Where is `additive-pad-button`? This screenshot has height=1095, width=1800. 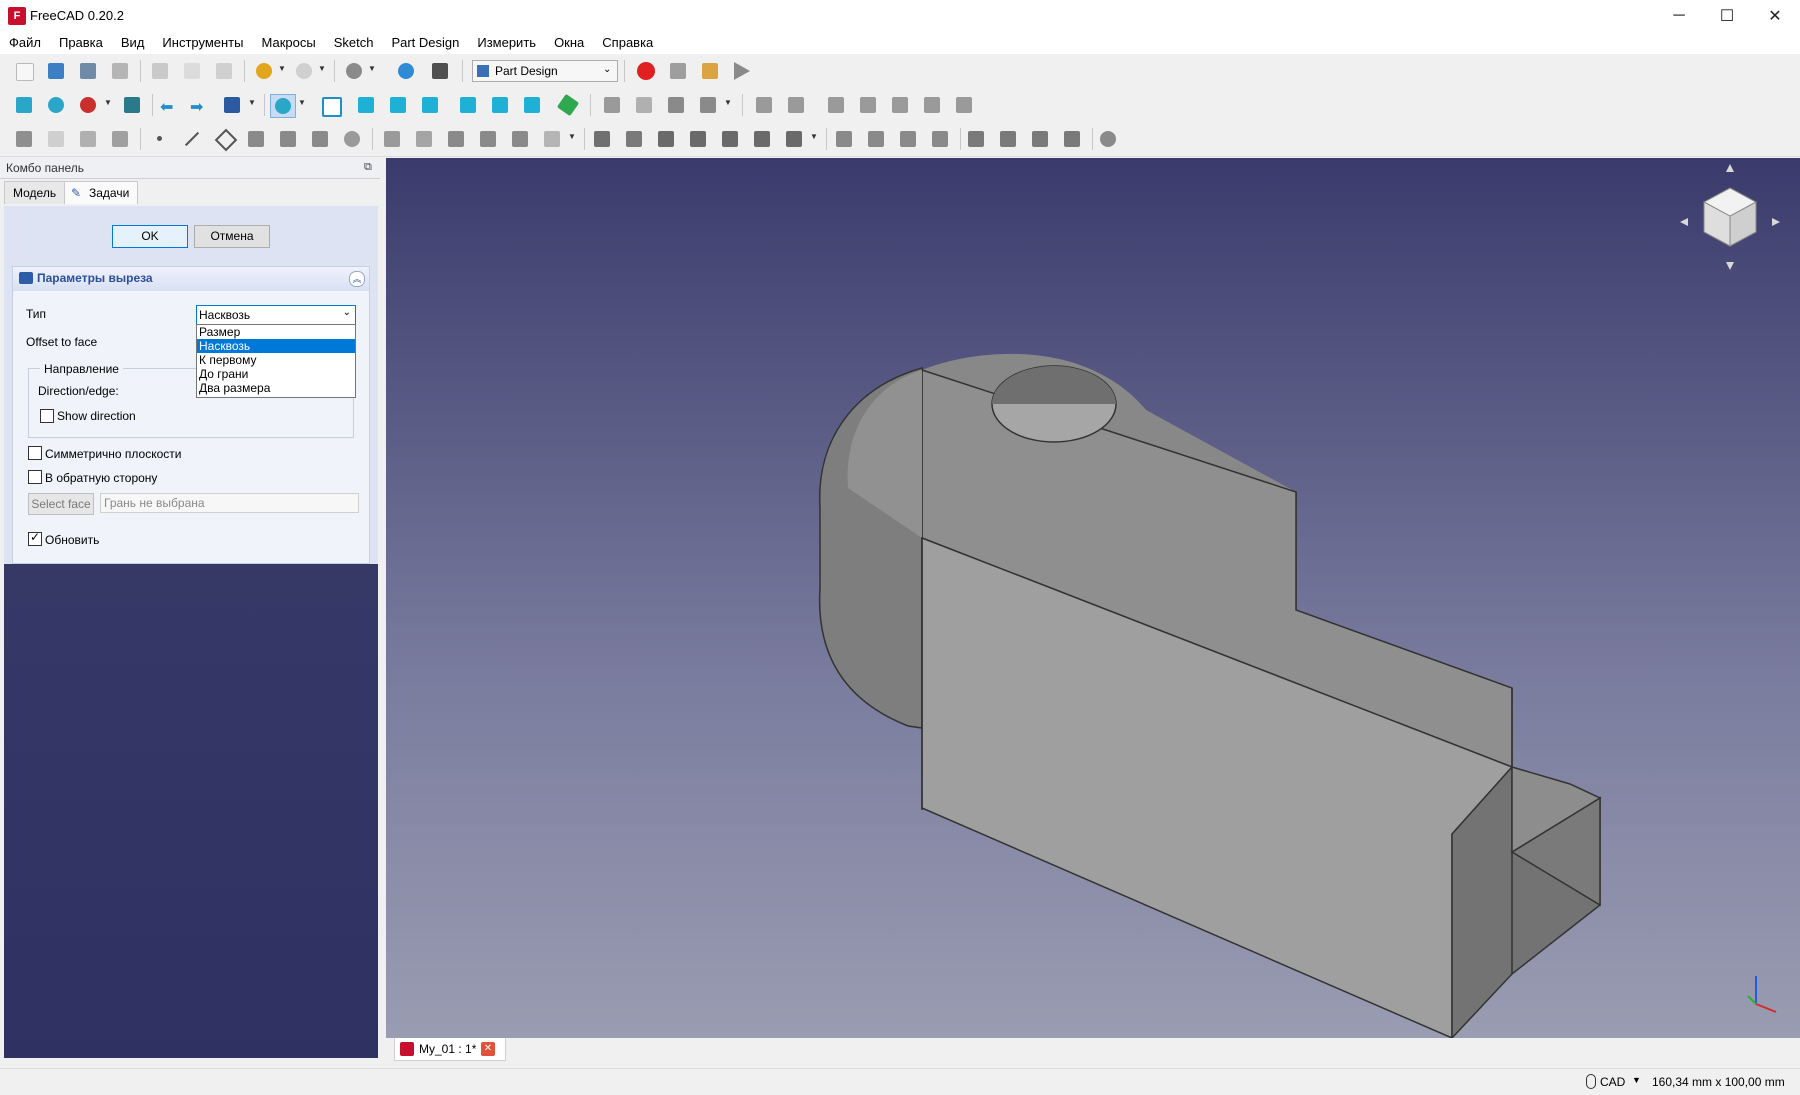 additive-pad-button is located at coordinates (392, 139).